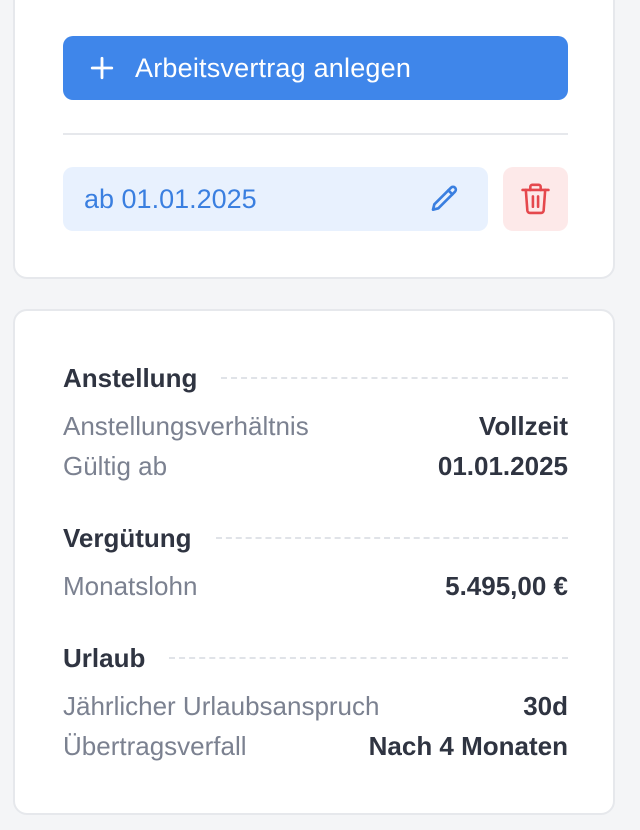 This screenshot has width=640, height=830. What do you see at coordinates (130, 585) in the screenshot?
I see `detail-label: Monatslohn` at bounding box center [130, 585].